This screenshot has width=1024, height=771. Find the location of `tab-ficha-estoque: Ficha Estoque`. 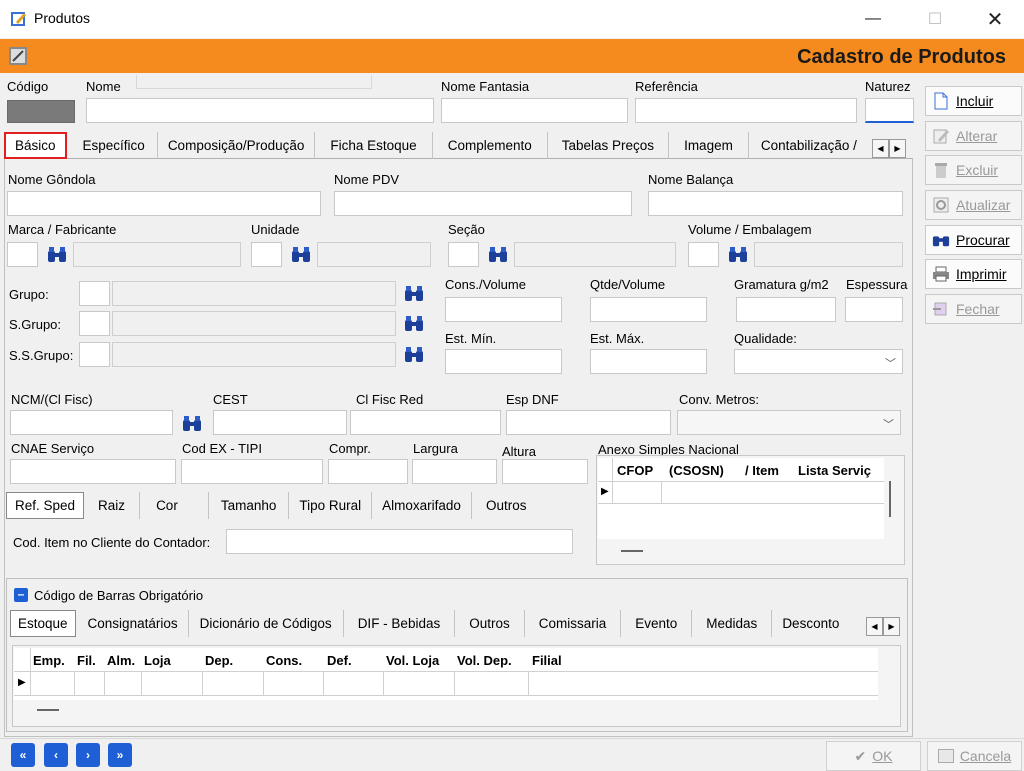

tab-ficha-estoque: Ficha Estoque is located at coordinates (374, 145).